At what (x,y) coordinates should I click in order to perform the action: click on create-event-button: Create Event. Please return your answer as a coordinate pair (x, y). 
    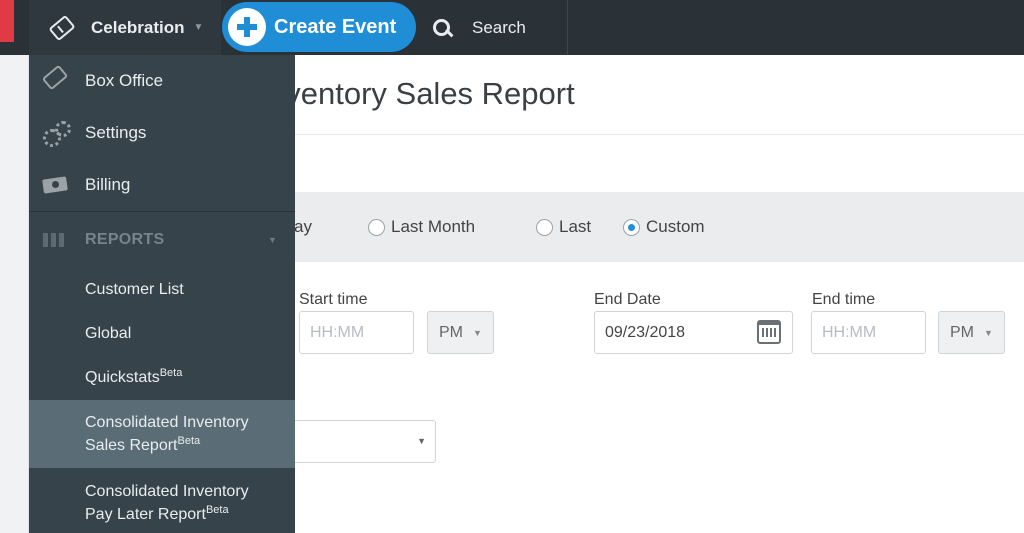
    Looking at the image, I should click on (319, 27).